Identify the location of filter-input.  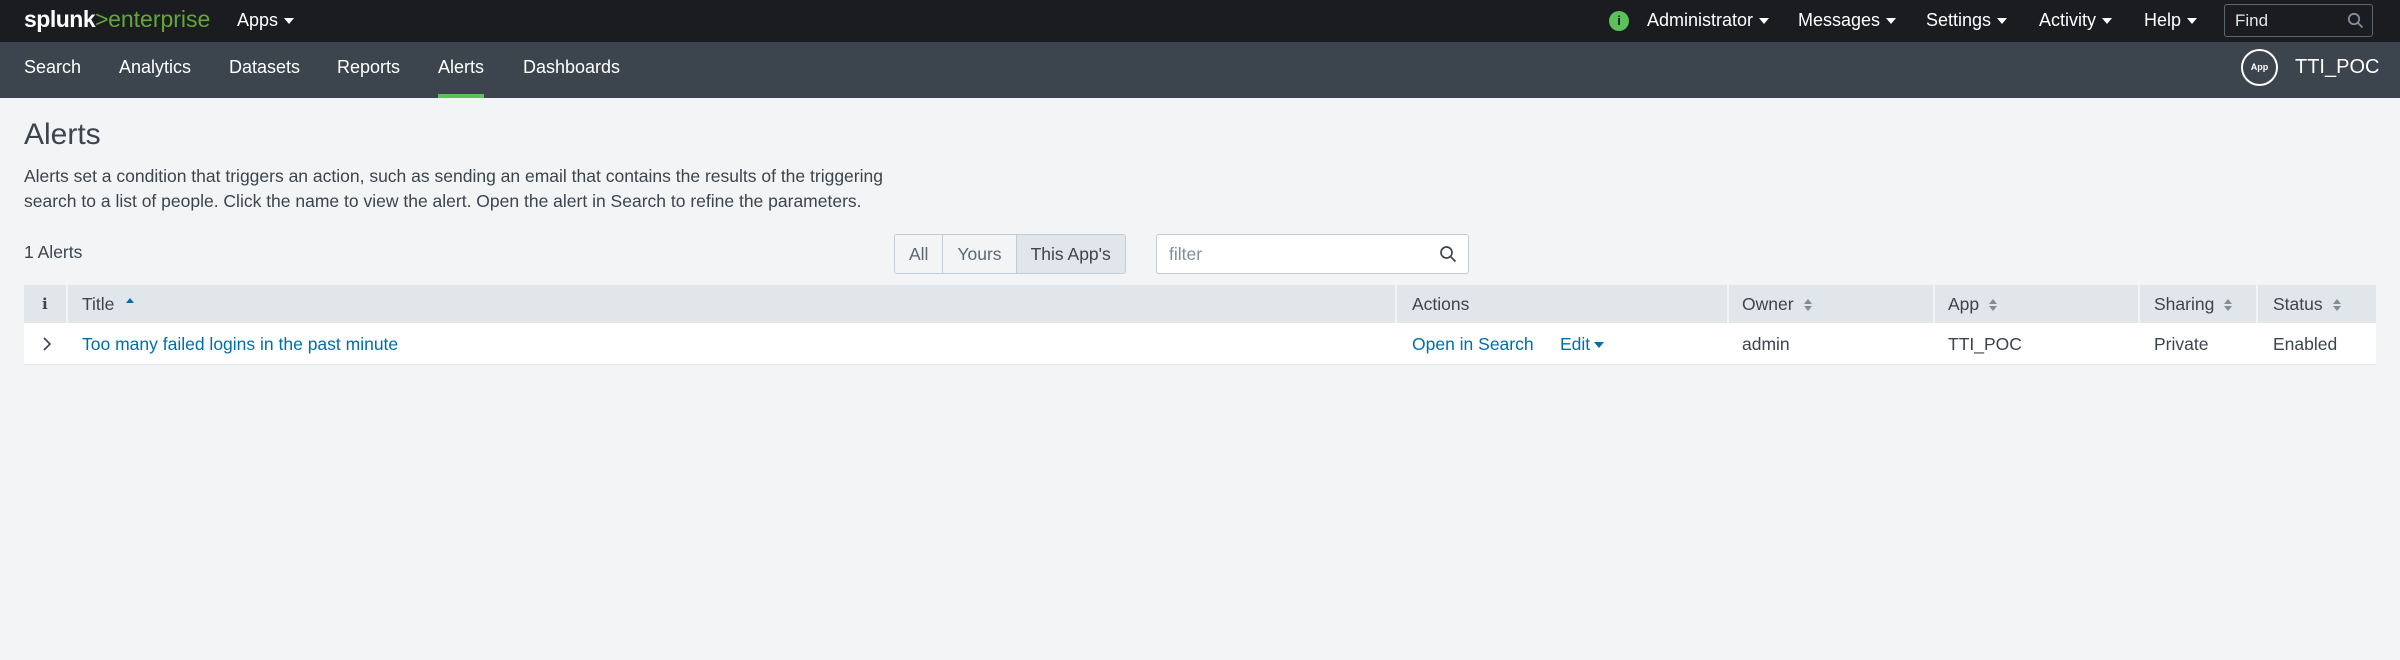
(1292, 254).